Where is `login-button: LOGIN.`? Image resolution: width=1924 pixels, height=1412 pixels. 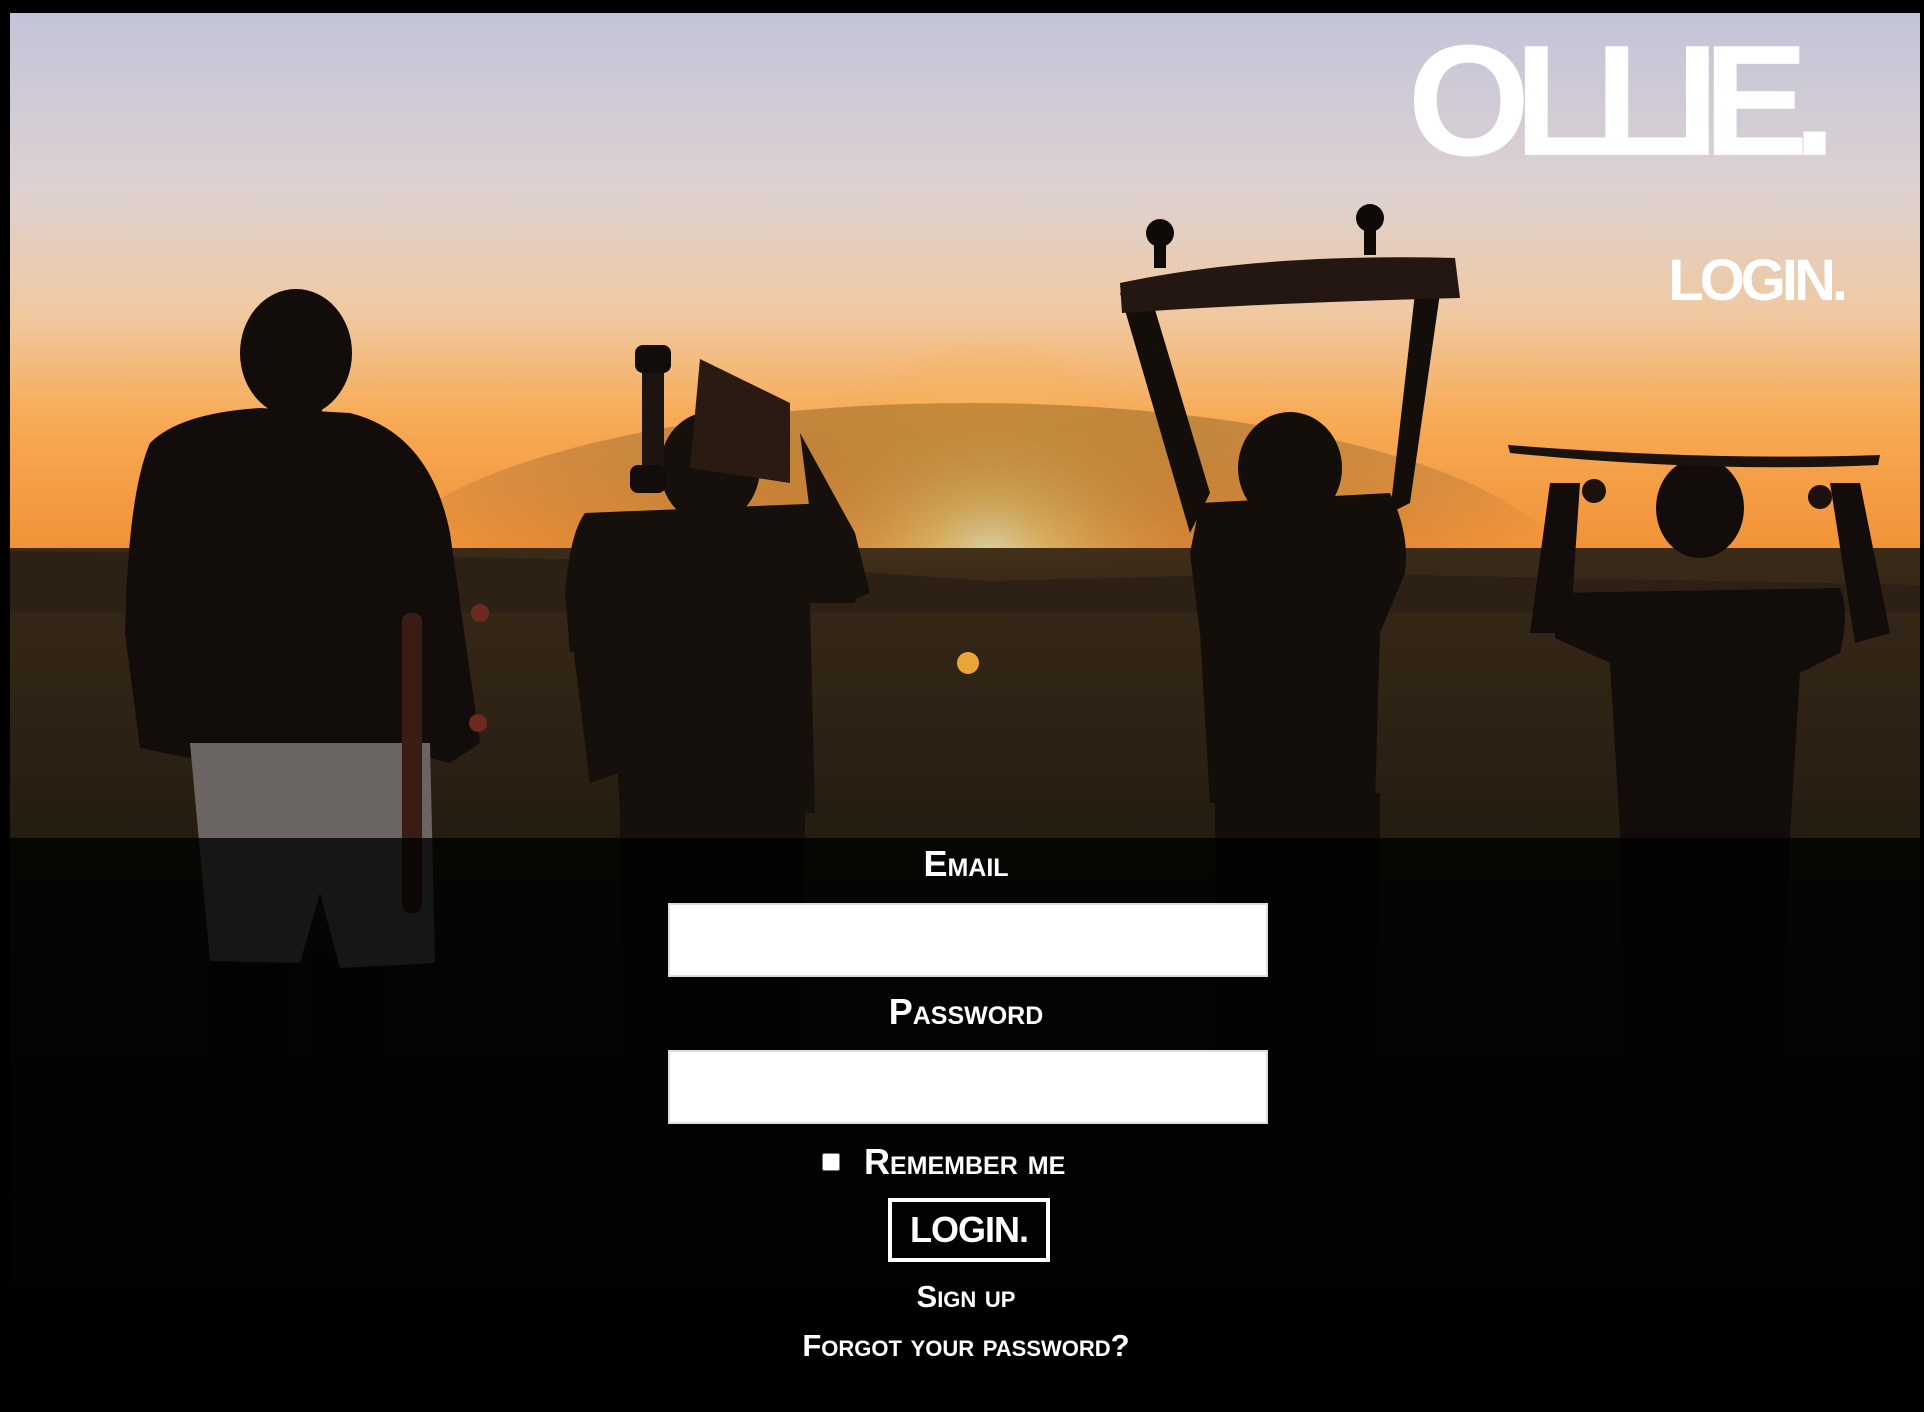 login-button: LOGIN. is located at coordinates (969, 1230).